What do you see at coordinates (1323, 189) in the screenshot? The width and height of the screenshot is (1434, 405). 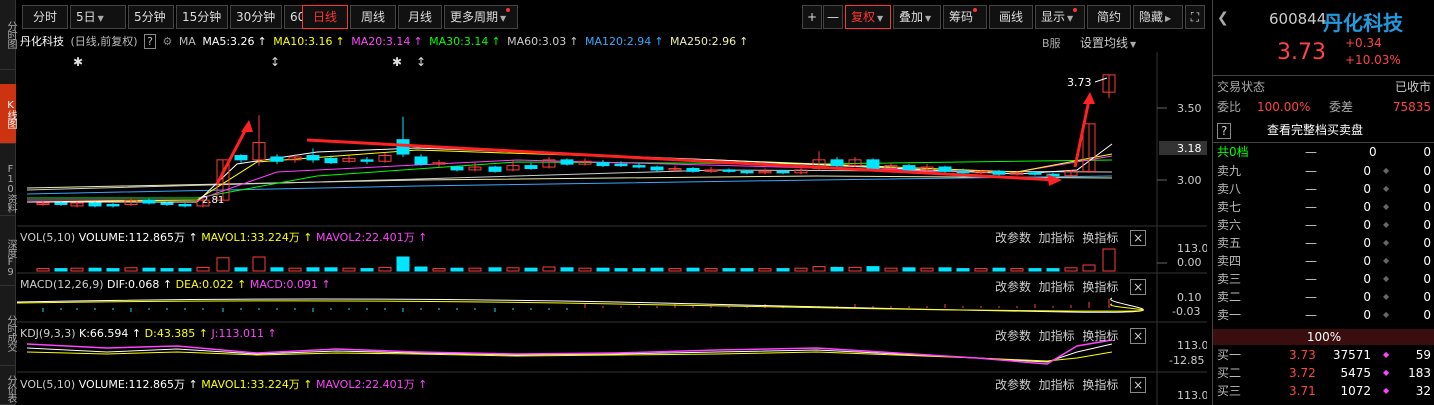 I see `sell-row: 卖八 — 0 ◆ 0` at bounding box center [1323, 189].